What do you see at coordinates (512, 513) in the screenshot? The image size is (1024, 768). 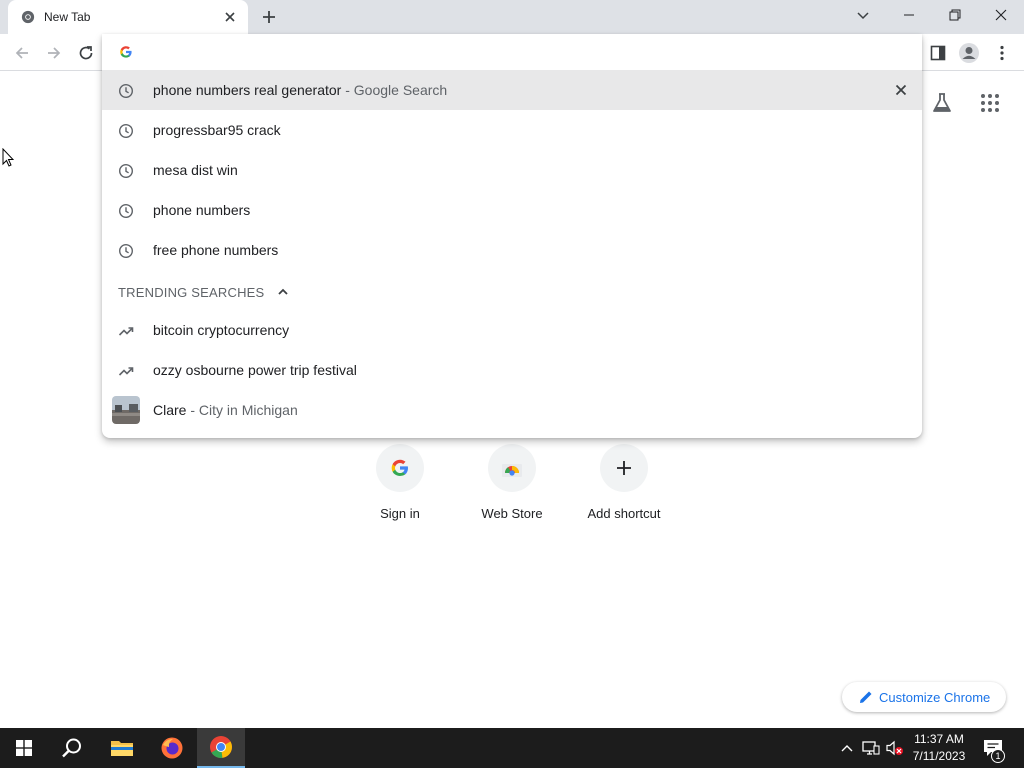 I see `shortcut-label: Web Store` at bounding box center [512, 513].